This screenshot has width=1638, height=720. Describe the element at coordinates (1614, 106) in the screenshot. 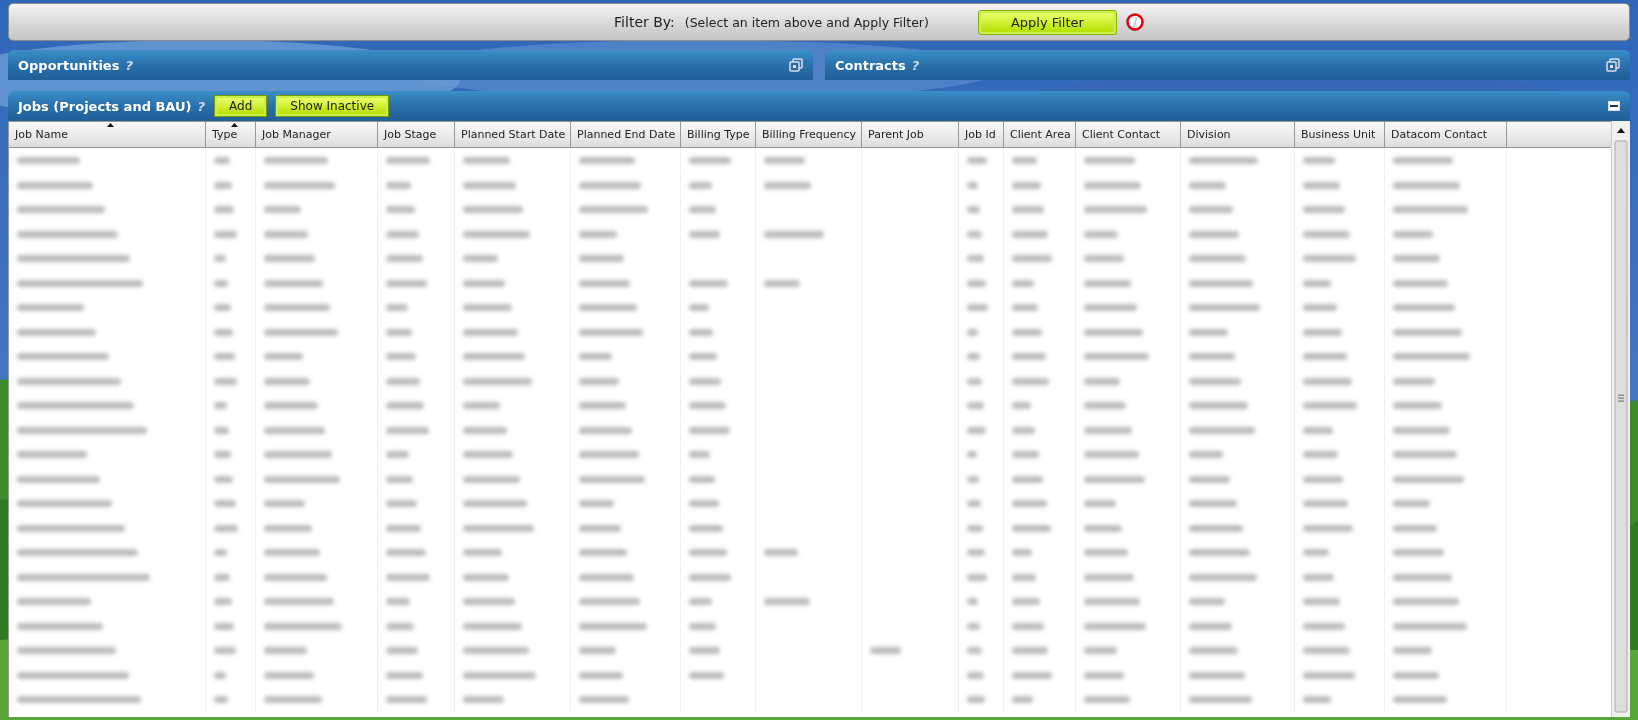

I see `minimize-icon` at that location.